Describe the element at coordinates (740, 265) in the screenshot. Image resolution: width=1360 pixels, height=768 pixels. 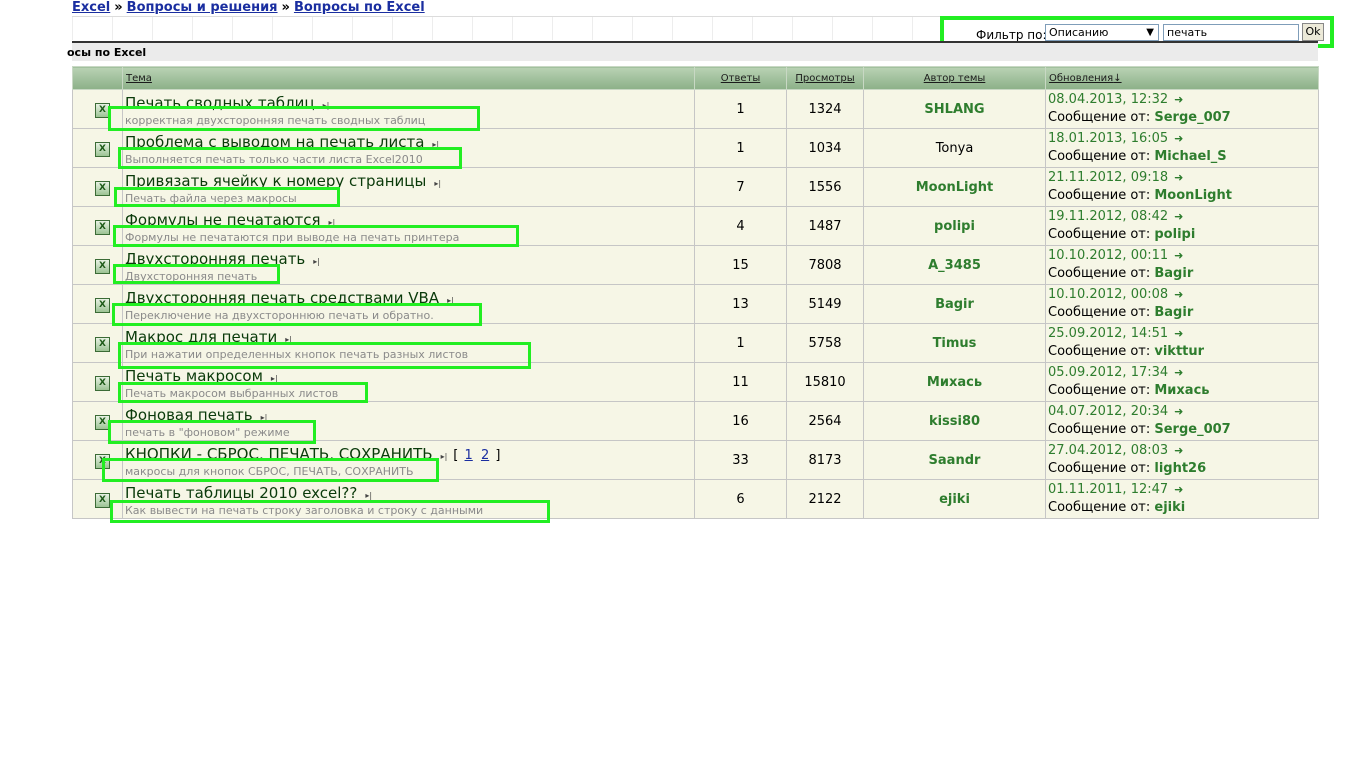
I see `replies-count: 15` at that location.